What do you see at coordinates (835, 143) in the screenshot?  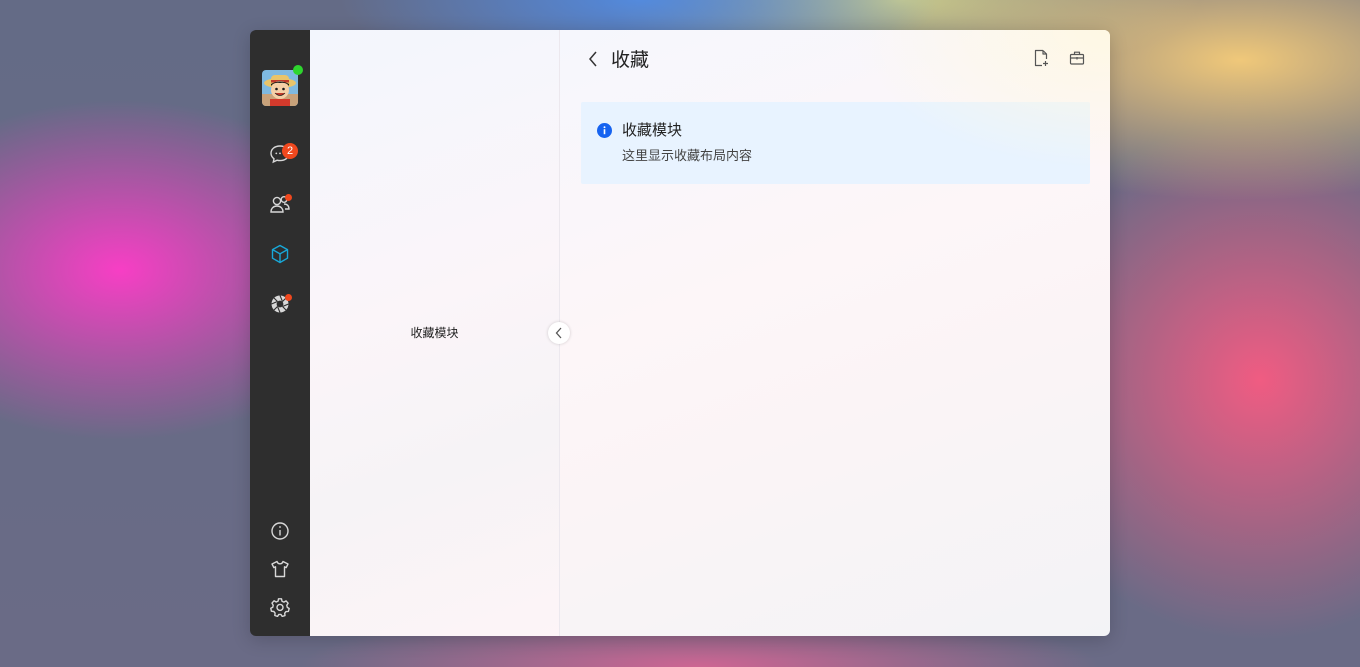 I see `info-alert: 收藏模块 这里显示收藏布局内容` at bounding box center [835, 143].